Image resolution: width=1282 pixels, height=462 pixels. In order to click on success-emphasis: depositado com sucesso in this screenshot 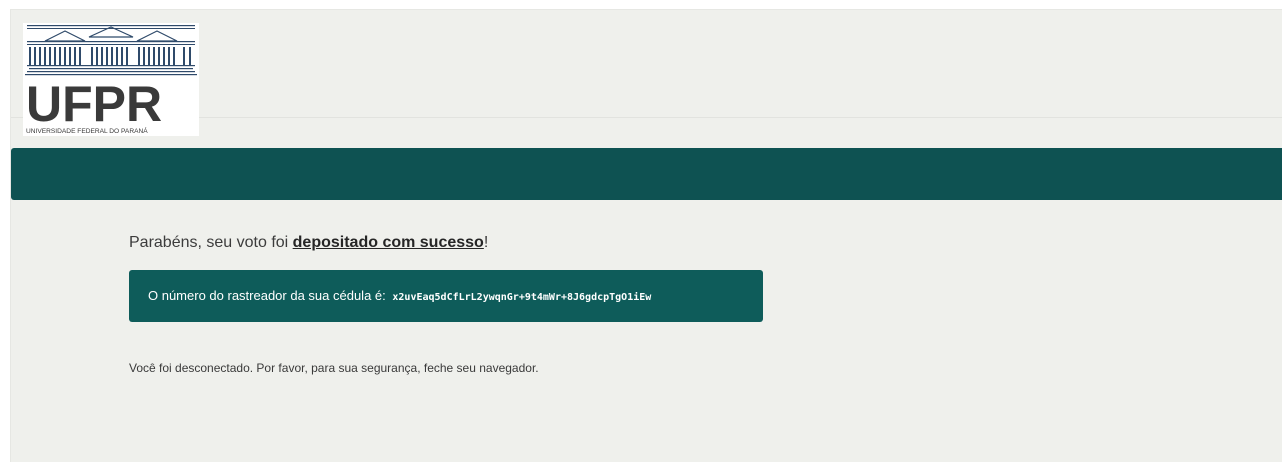, I will do `click(388, 242)`.